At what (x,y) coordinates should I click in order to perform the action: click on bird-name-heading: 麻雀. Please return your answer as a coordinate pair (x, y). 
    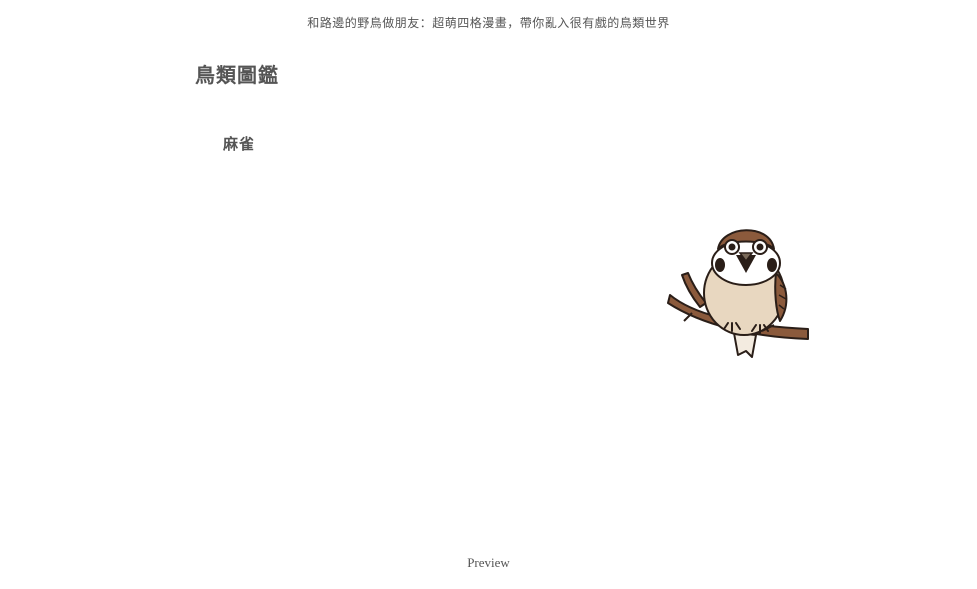
    Looking at the image, I should click on (239, 144).